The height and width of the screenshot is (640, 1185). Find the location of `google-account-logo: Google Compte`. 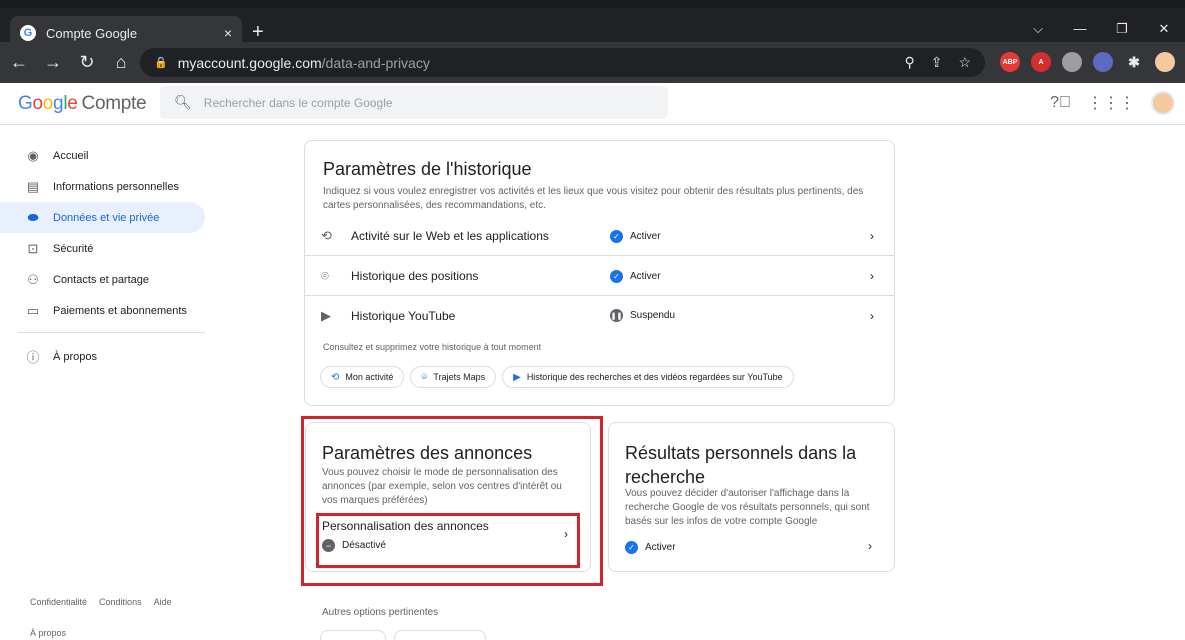

google-account-logo: Google Compte is located at coordinates (82, 104).